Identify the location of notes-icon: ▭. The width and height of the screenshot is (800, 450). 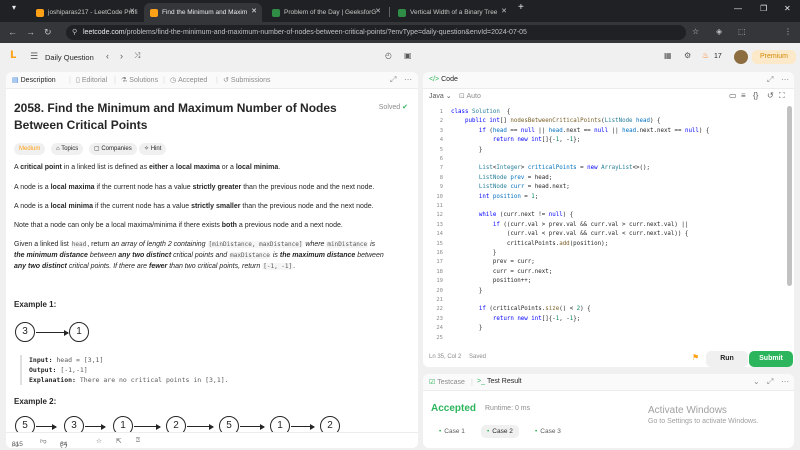
(733, 95).